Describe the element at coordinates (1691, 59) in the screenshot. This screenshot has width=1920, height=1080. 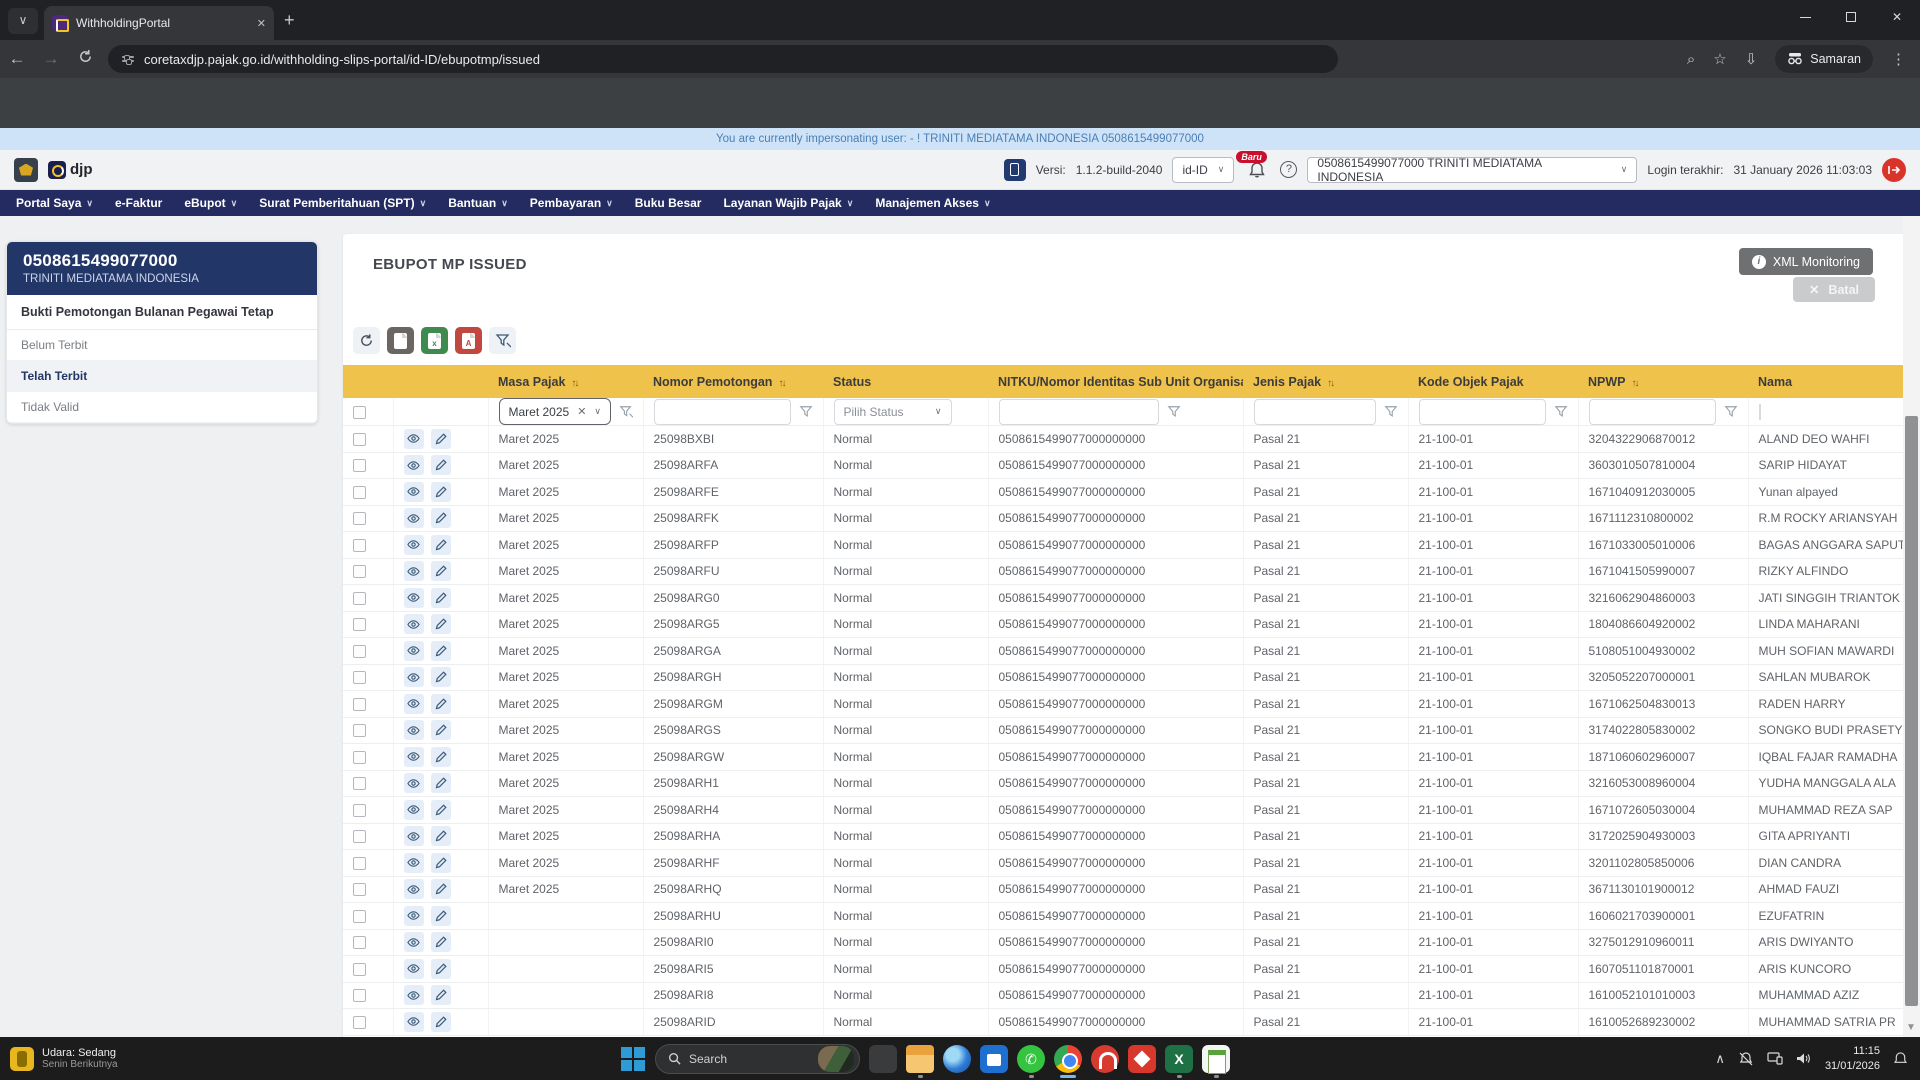
I see `zoom-icon: ⌕` at that location.